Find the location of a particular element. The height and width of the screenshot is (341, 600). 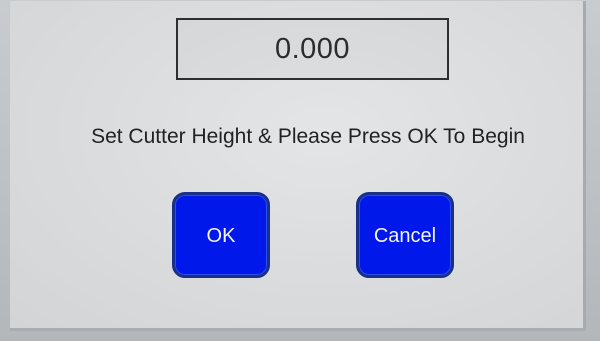

ok-button-label: OK is located at coordinates (221, 235).